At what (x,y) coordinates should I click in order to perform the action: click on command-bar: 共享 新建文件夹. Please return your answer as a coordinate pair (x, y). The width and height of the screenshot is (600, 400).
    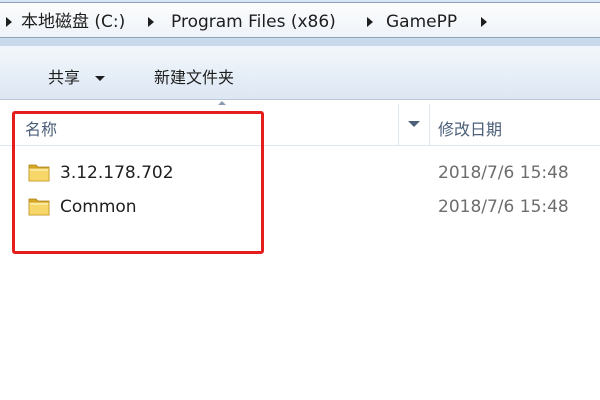
    Looking at the image, I should click on (300, 73).